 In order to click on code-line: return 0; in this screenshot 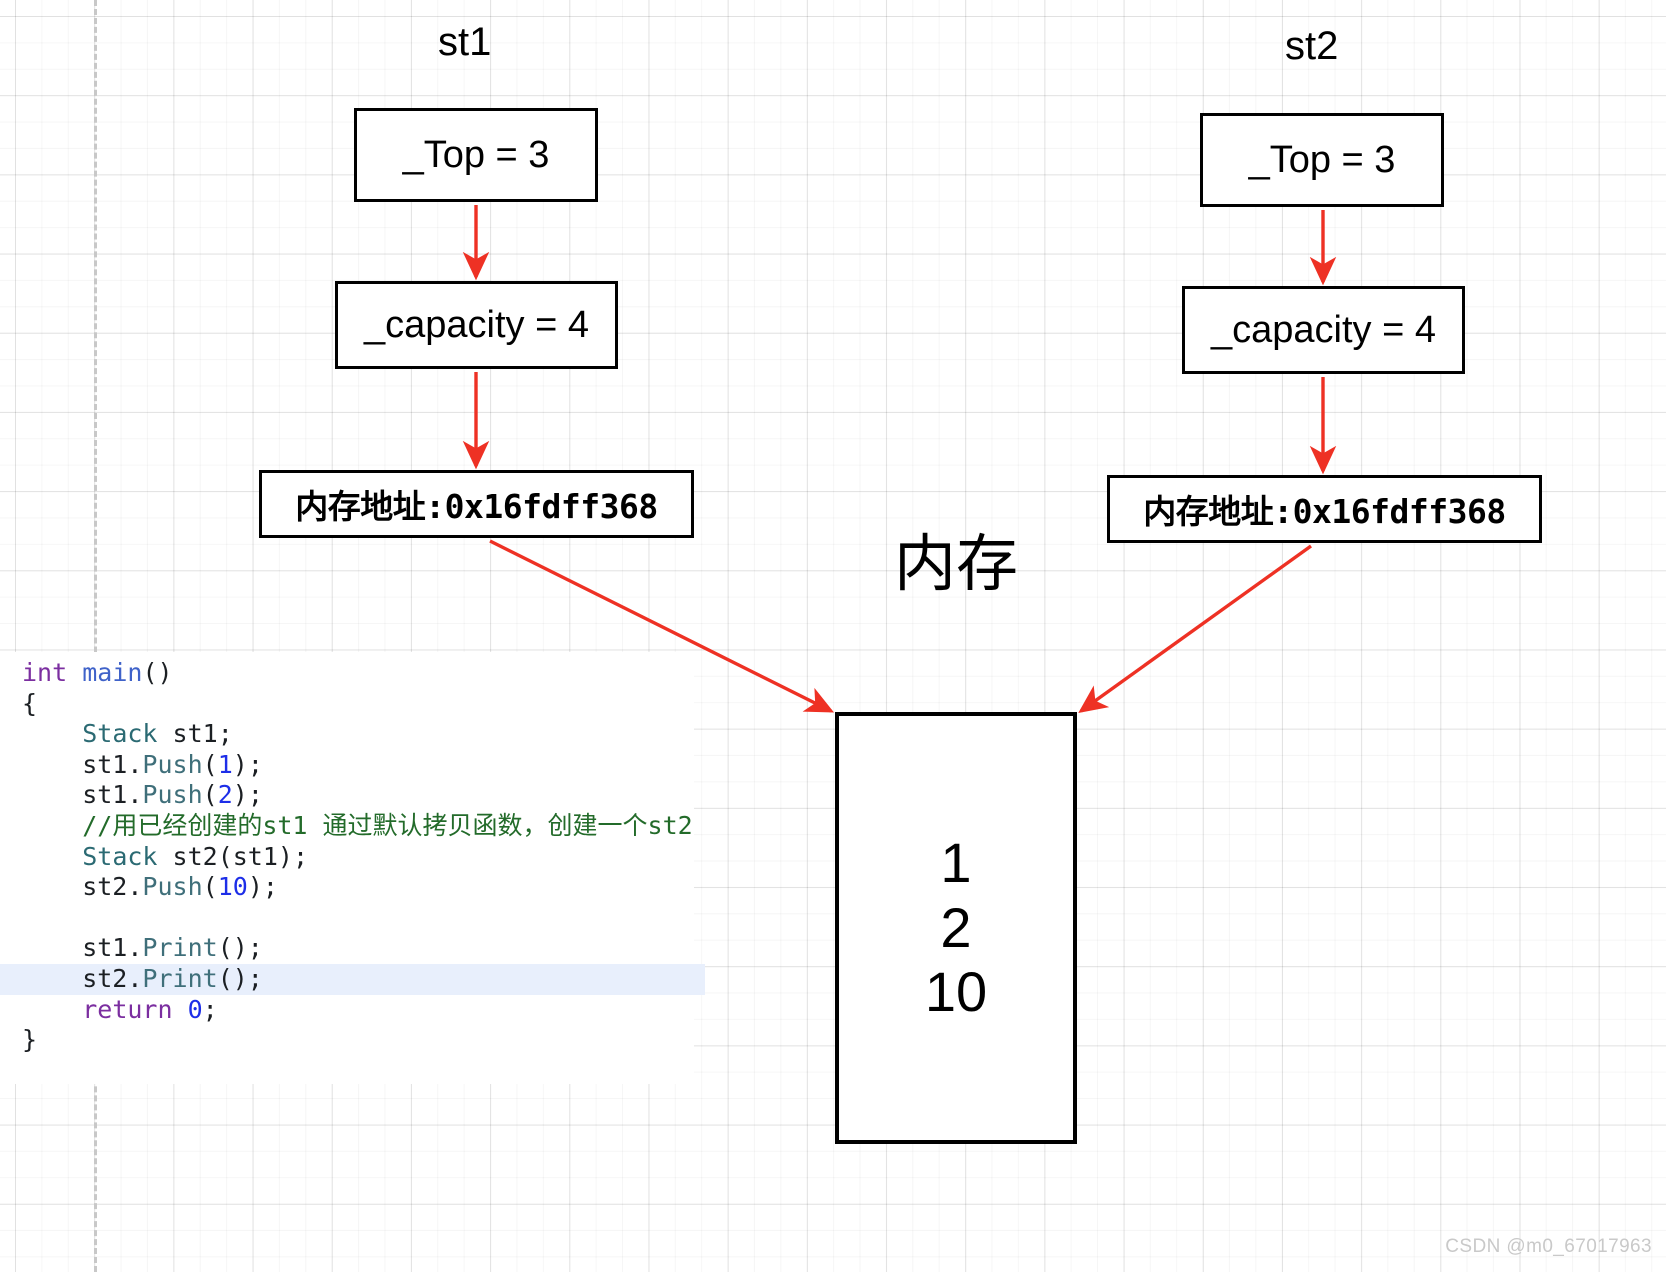, I will do `click(347, 1010)`.